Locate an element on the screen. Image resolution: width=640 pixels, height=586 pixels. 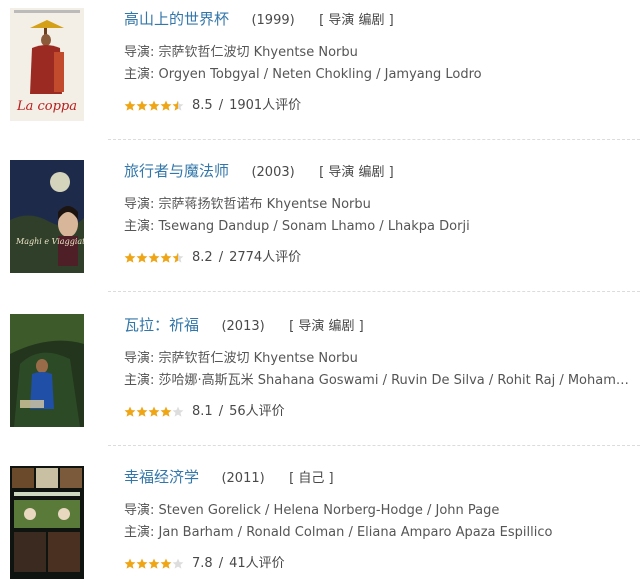
poster-la-coppa-image: La coppa is located at coordinates (47, 64).